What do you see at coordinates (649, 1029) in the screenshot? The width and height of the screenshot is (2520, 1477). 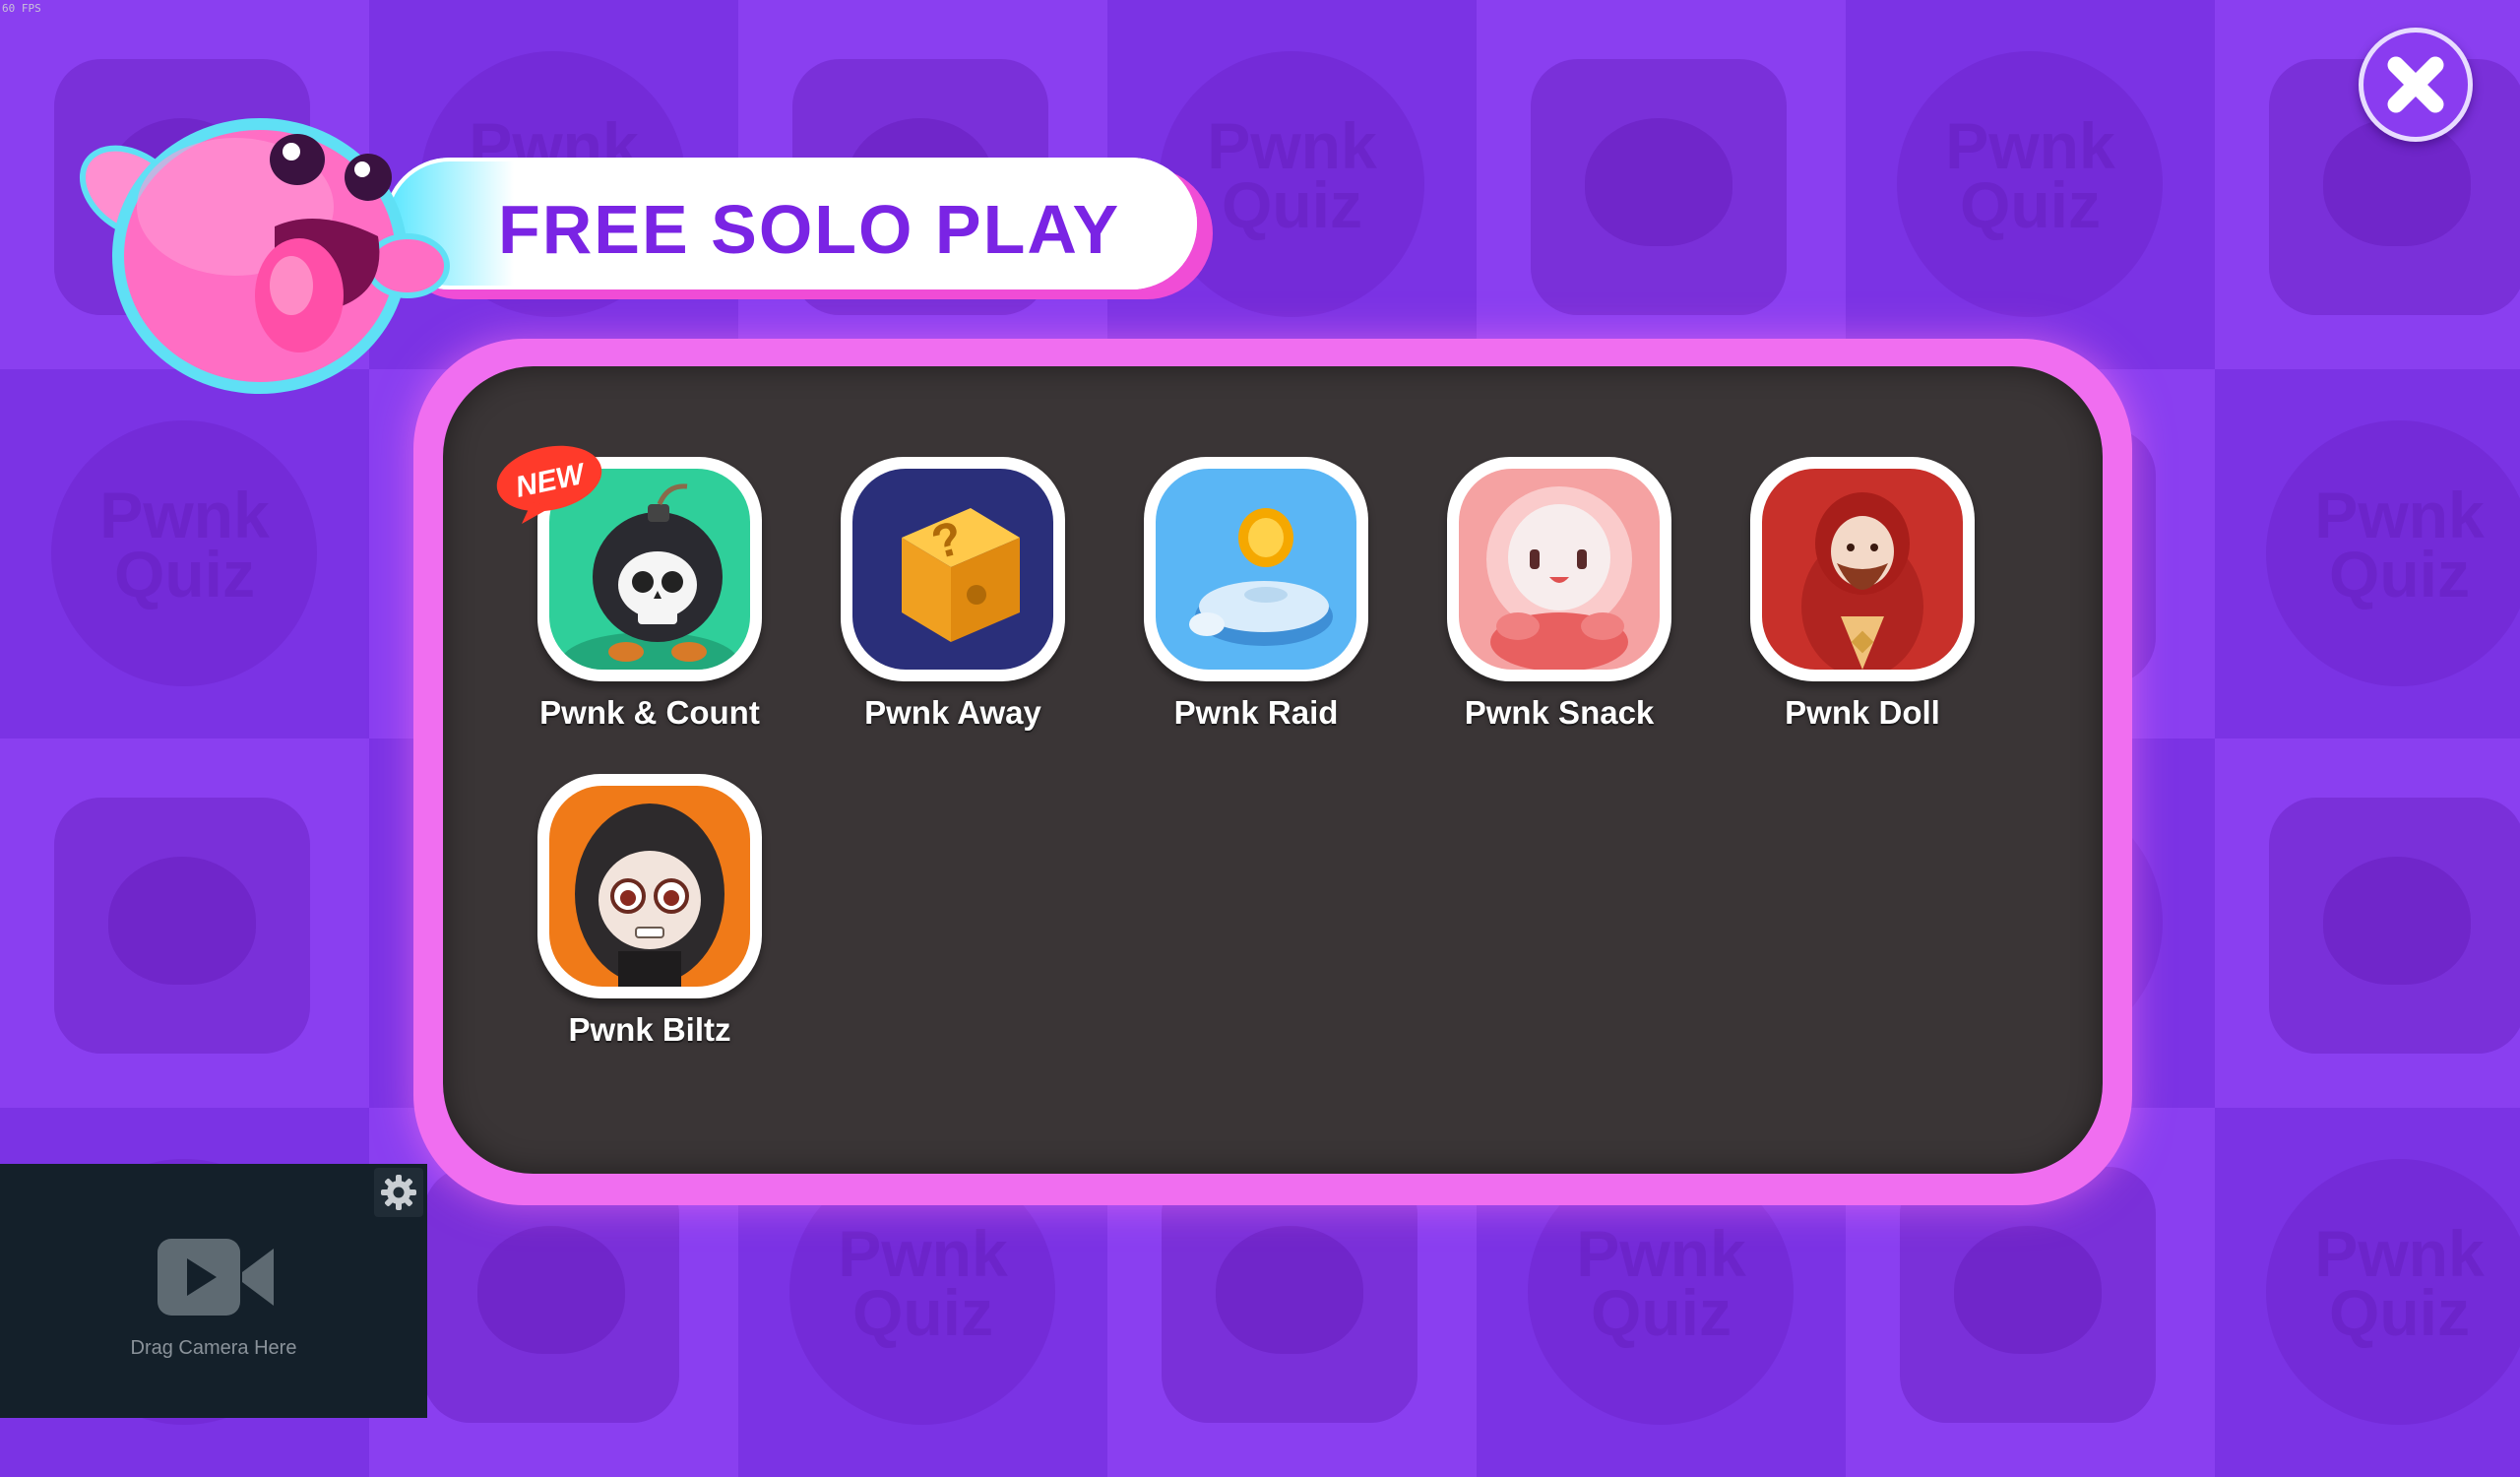 I see `game-title: Pwnk Biltz` at bounding box center [649, 1029].